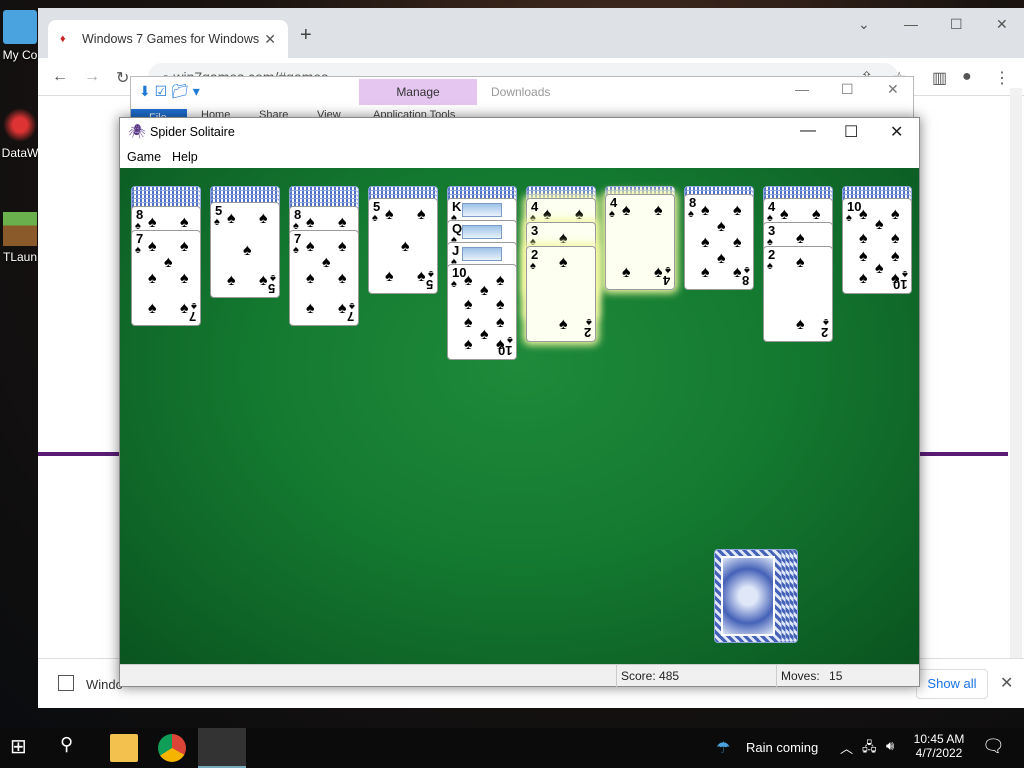  What do you see at coordinates (1002, 24) in the screenshot?
I see `close-window-button: ✕` at bounding box center [1002, 24].